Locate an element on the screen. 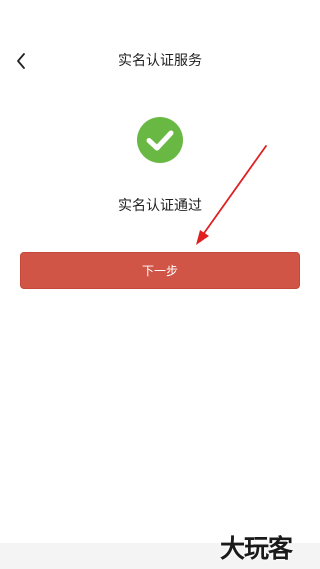 The width and height of the screenshot is (320, 569). success-check-icon is located at coordinates (160, 140).